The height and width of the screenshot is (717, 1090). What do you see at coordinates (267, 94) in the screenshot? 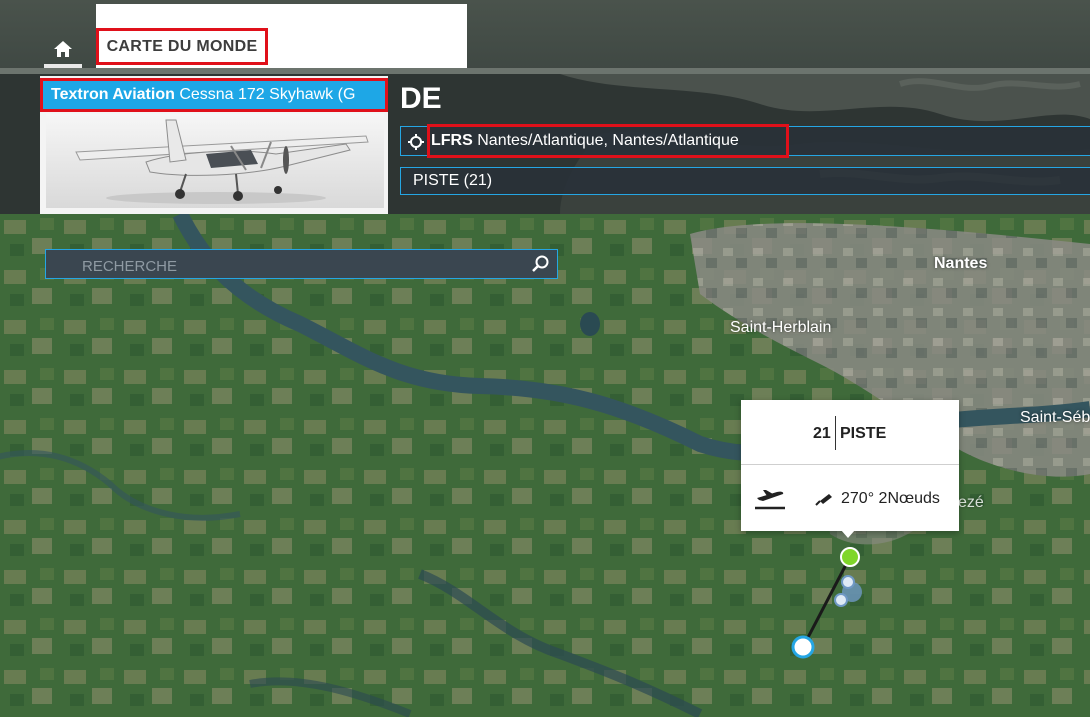
I see `aircraft-model: Cessna 172 Skyhawk (G` at bounding box center [267, 94].